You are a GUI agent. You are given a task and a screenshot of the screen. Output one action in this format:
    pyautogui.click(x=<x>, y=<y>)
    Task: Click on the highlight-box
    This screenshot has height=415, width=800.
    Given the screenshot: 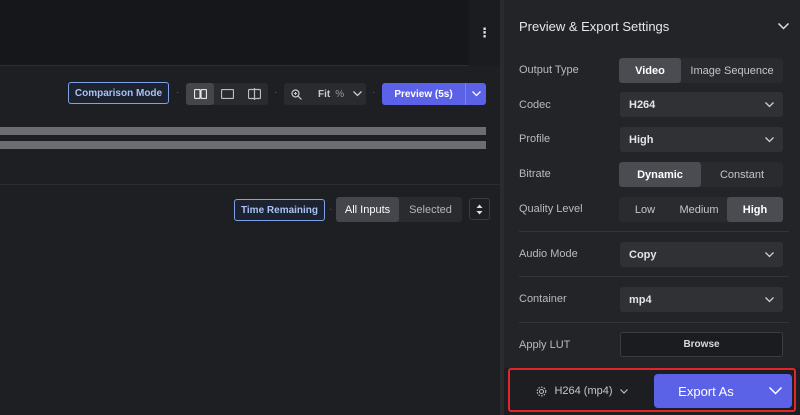 What is the action you would take?
    pyautogui.click(x=652, y=390)
    